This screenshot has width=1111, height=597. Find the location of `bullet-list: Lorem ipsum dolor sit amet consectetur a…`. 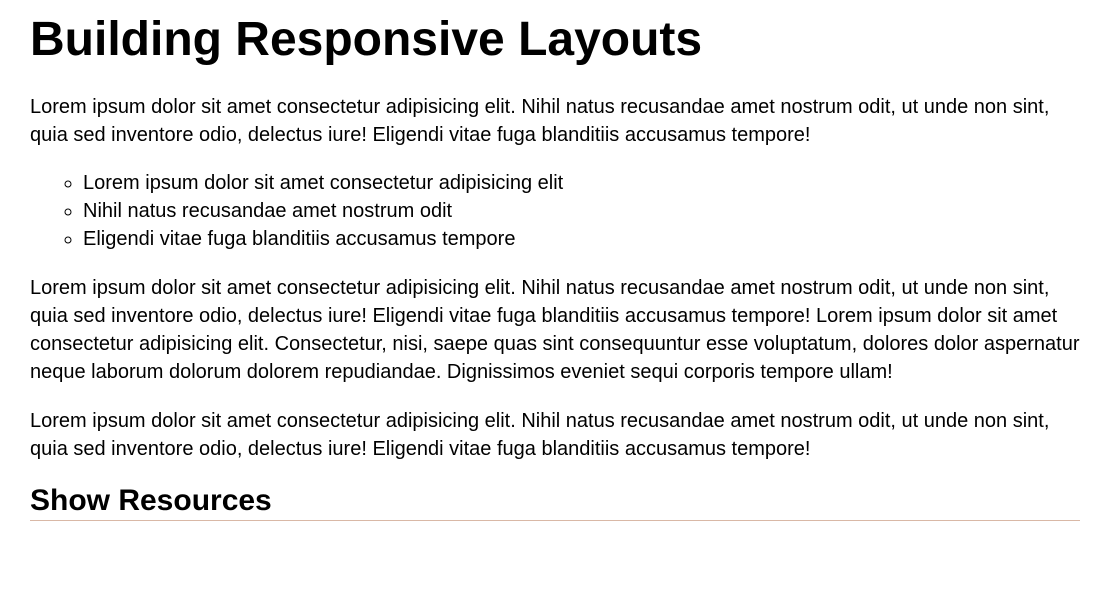

bullet-list: Lorem ipsum dolor sit amet consectetur a… is located at coordinates (555, 211).